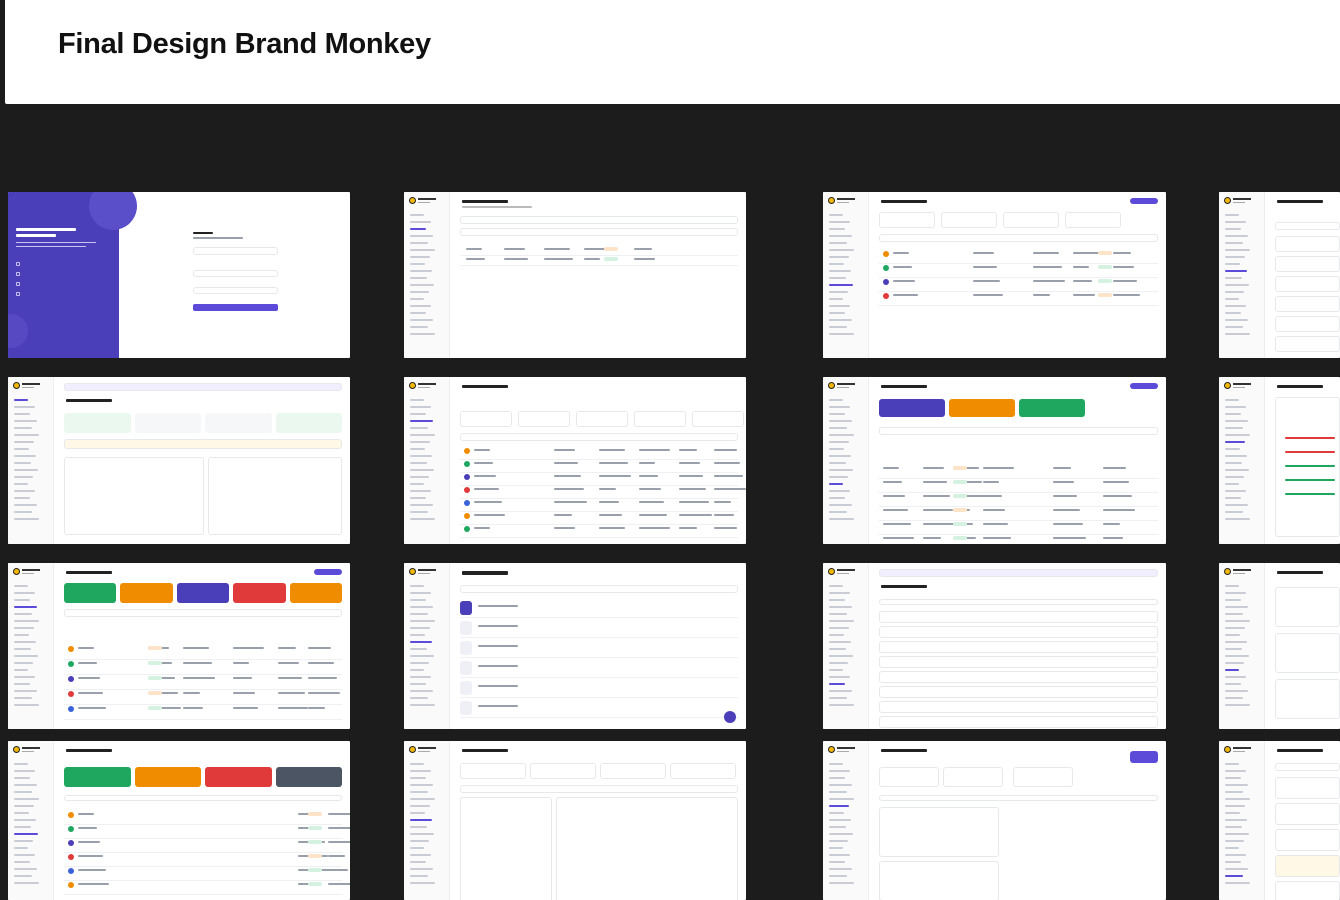  I want to click on frame-sign-in, so click(179, 275).